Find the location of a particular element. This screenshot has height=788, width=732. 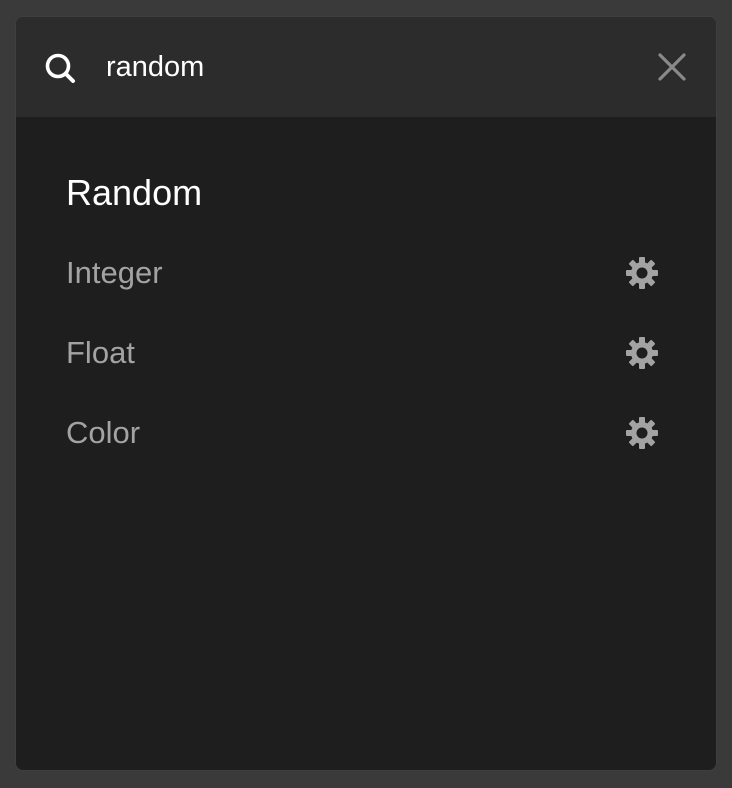

search-icon is located at coordinates (61, 69).